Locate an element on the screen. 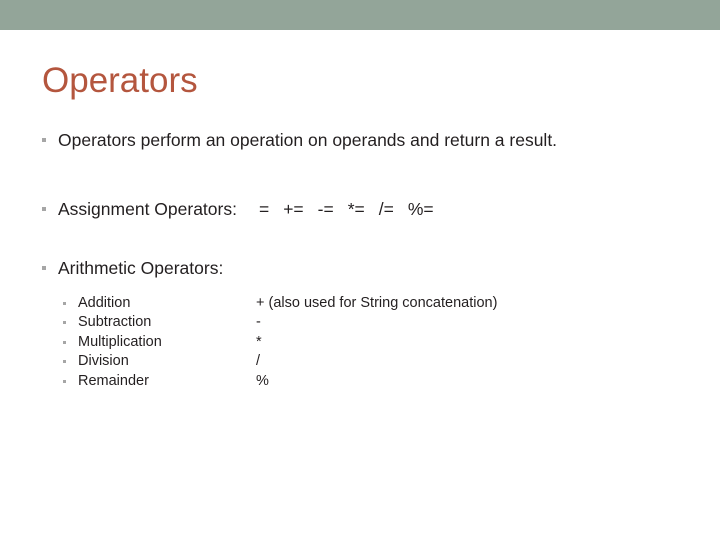 Image resolution: width=720 pixels, height=540 pixels. list-item: Subtraction - is located at coordinates (375, 322).